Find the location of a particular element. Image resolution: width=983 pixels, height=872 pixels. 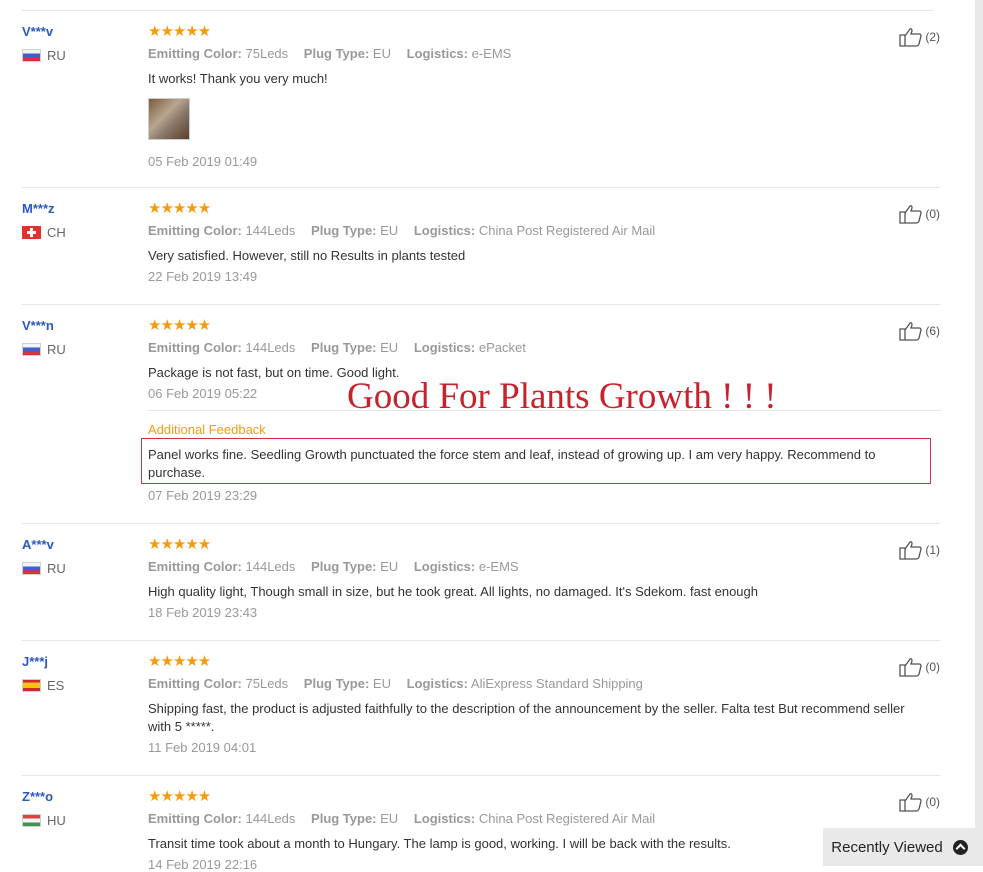

review-date: 05 Feb 2019 01:49 is located at coordinates (203, 161).